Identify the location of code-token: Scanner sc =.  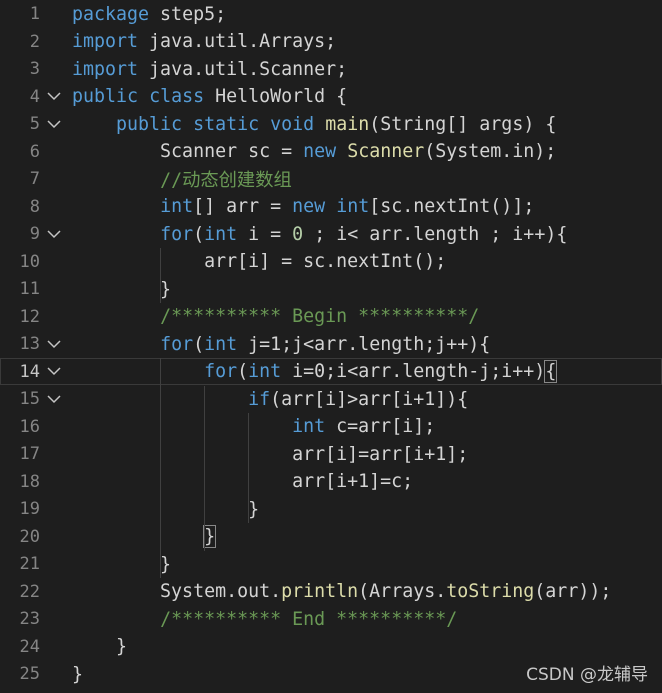
(188, 151).